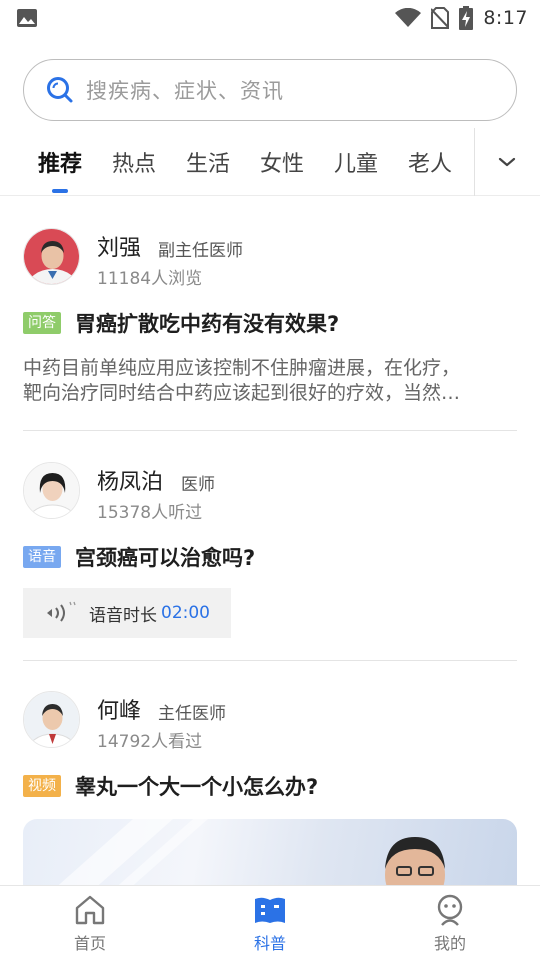 Image resolution: width=540 pixels, height=960 pixels. What do you see at coordinates (150, 513) in the screenshot?
I see `listen-count: 15378人听过` at bounding box center [150, 513].